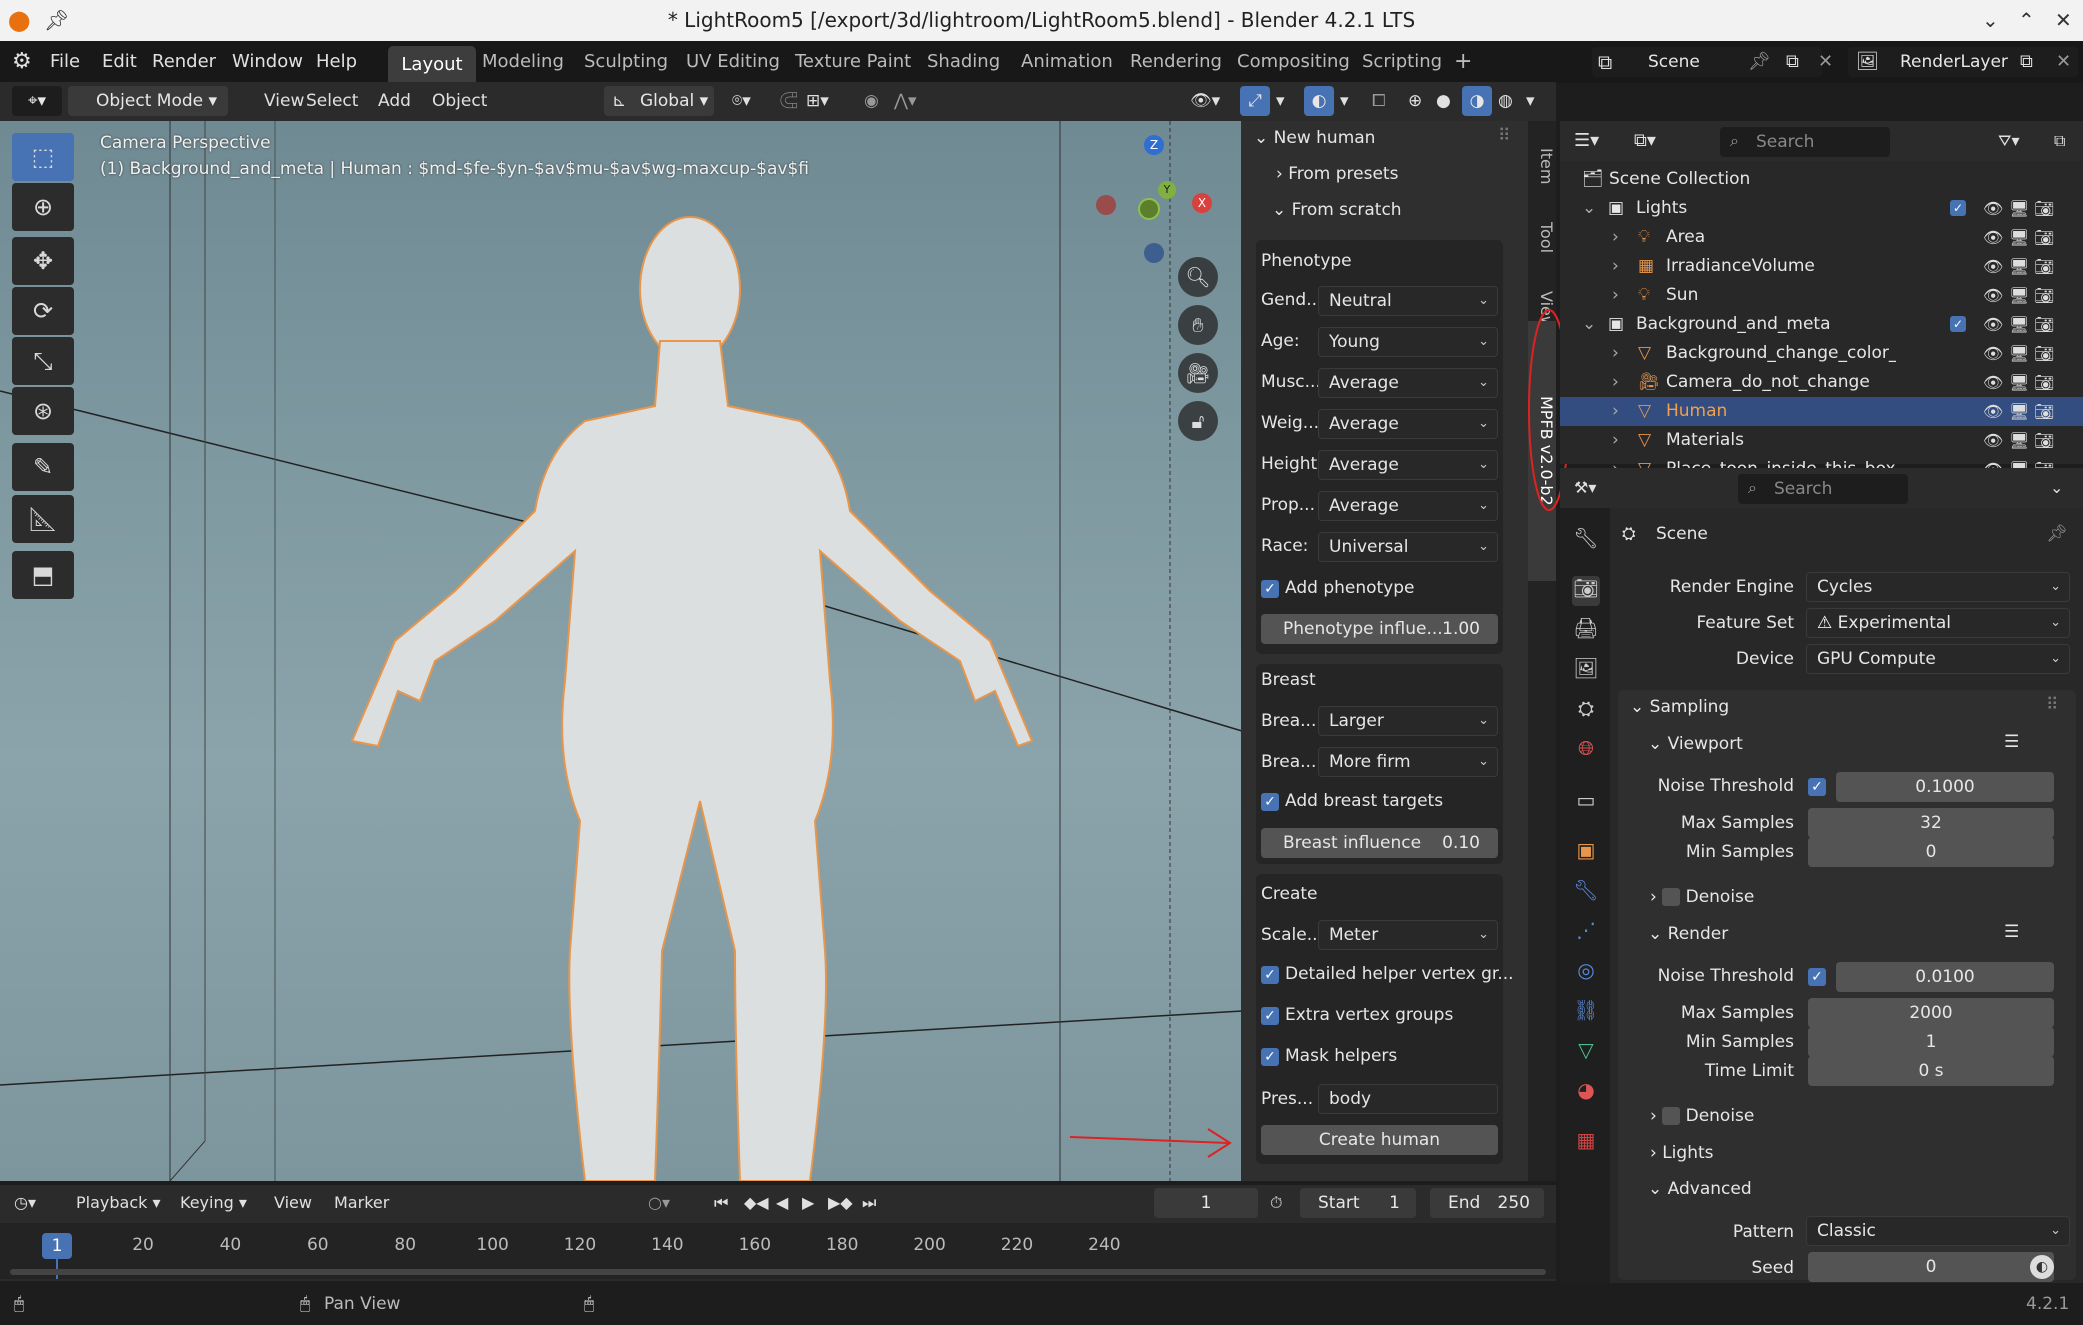  Describe the element at coordinates (1821, 411) in the screenshot. I see `outliner-row-human: › ▽ Human 👁︎ 🖥︎ 📷︎` at that location.